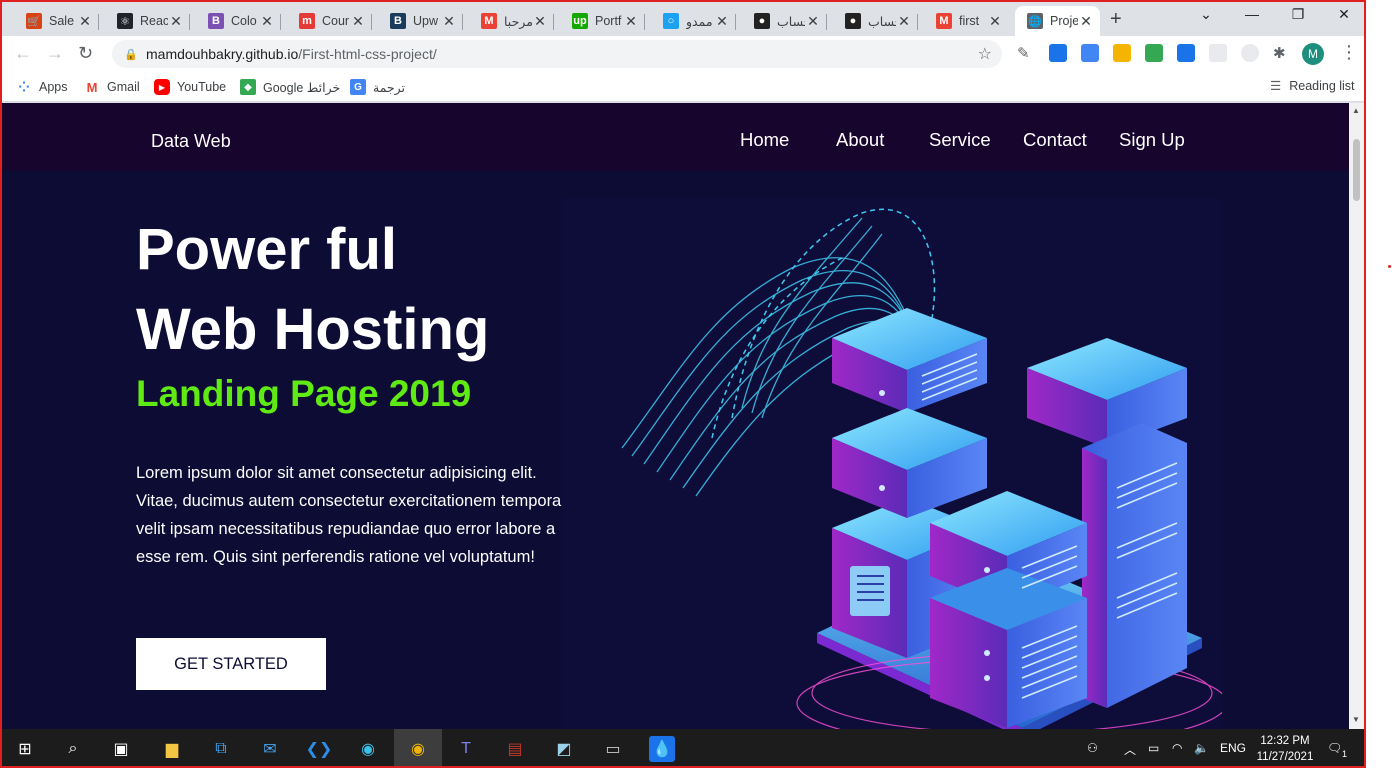  What do you see at coordinates (172, 749) in the screenshot?
I see `file-explorer-icon: ▆` at bounding box center [172, 749].